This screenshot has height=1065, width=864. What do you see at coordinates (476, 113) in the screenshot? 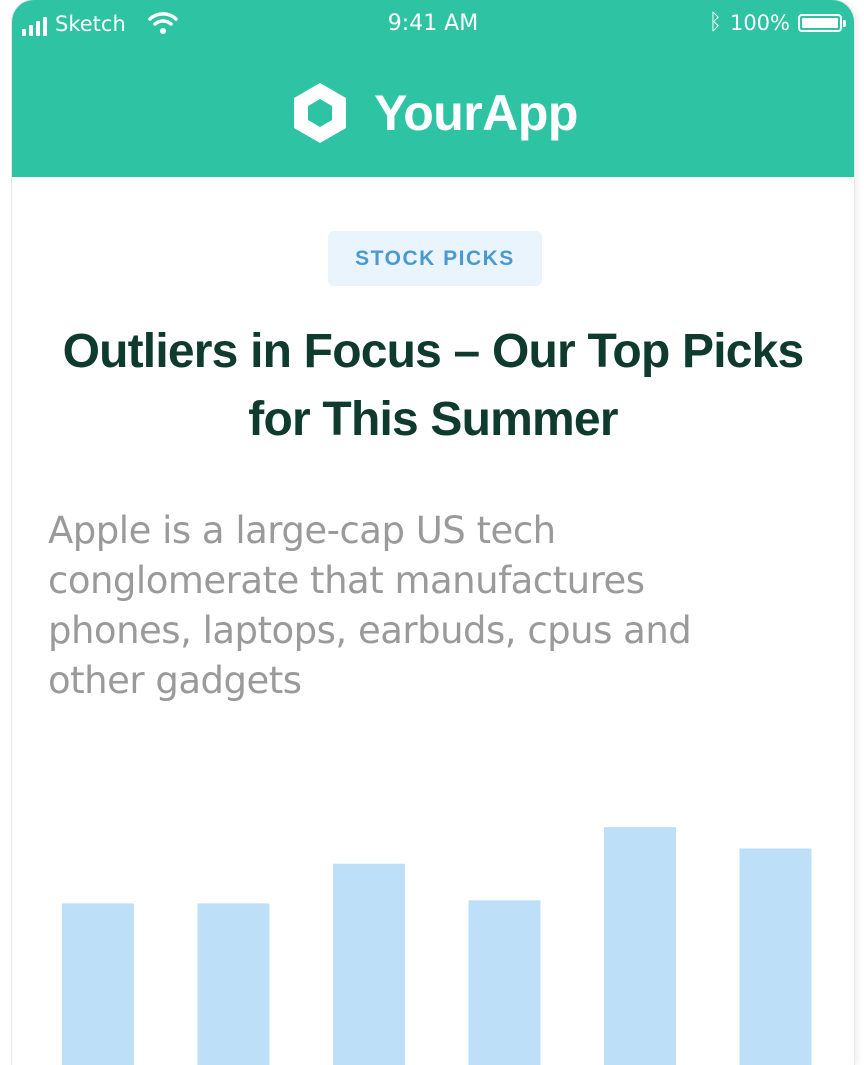
I see `app-name: YourApp` at bounding box center [476, 113].